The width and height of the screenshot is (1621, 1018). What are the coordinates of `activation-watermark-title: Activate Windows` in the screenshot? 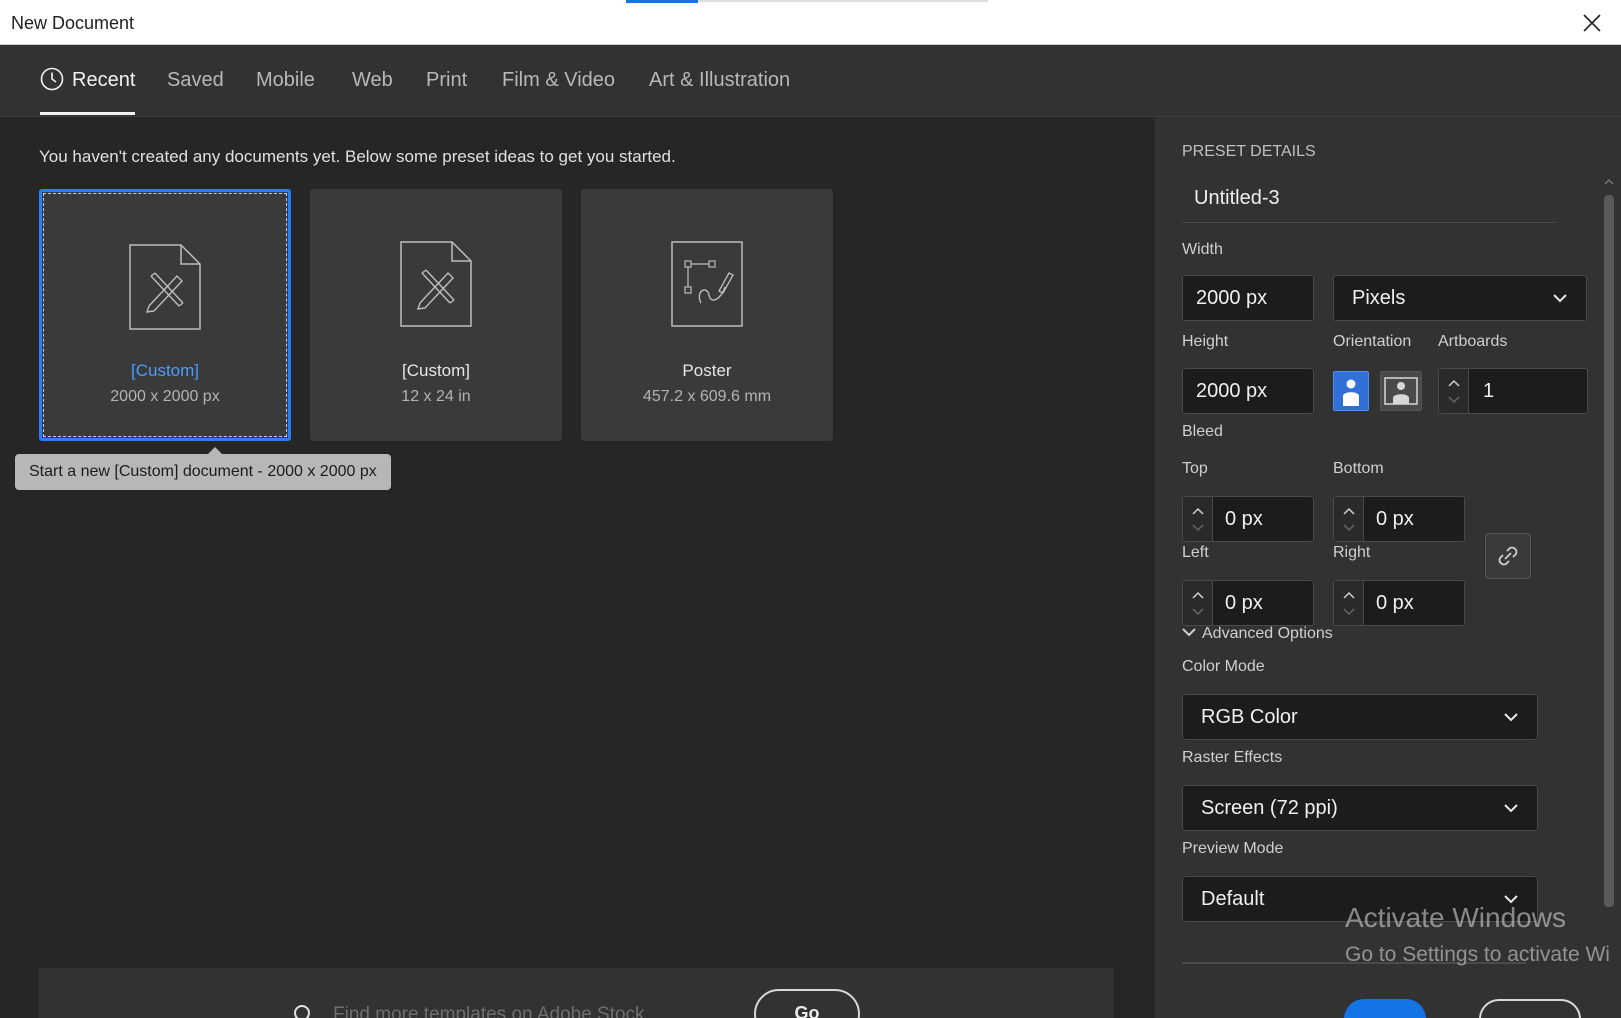 It's located at (1455, 917).